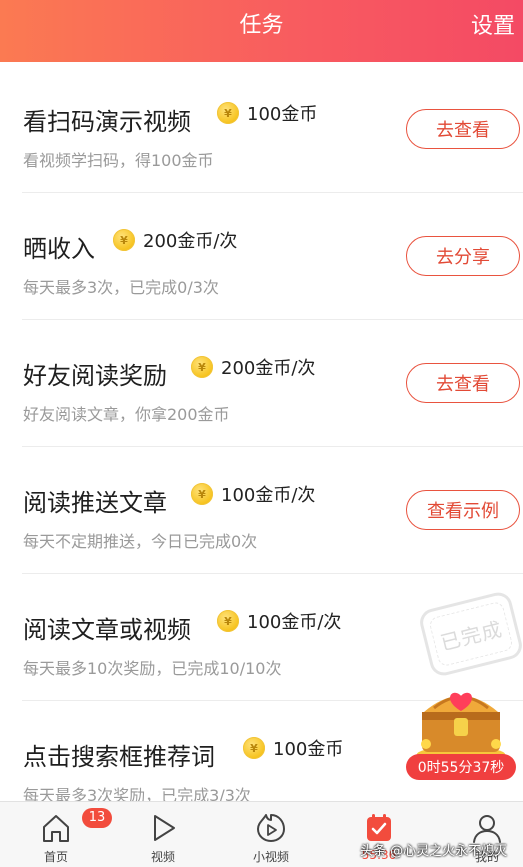  What do you see at coordinates (107, 630) in the screenshot?
I see `task-title: 阅读文章或视频` at bounding box center [107, 630].